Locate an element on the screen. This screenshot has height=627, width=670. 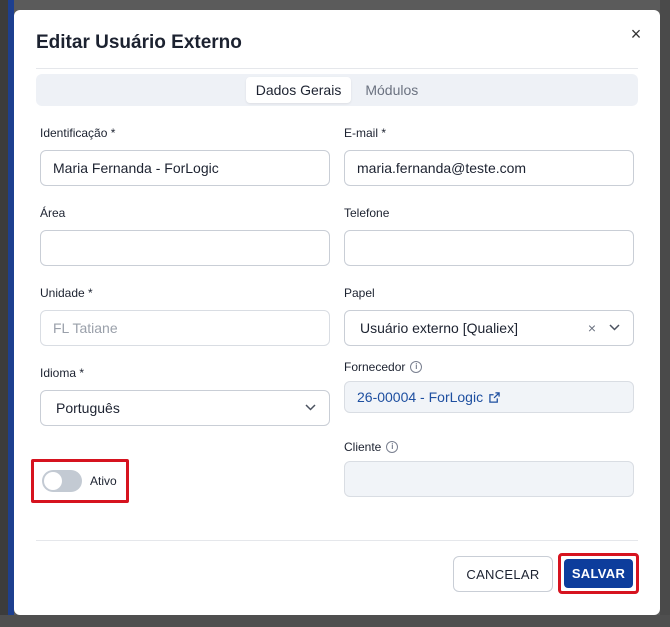
fornecedor-label-row: Fornecedor i is located at coordinates (383, 367).